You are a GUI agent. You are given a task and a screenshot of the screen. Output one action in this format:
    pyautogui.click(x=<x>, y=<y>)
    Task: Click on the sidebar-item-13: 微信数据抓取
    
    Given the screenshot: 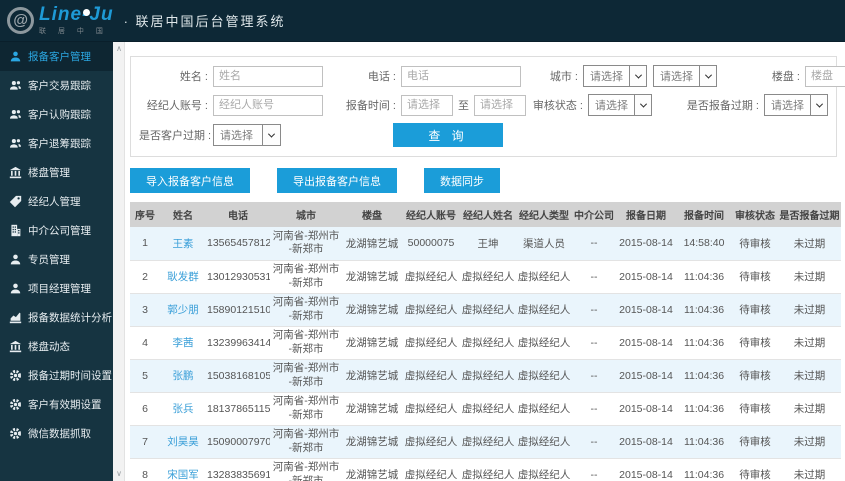 What is the action you would take?
    pyautogui.click(x=56, y=433)
    